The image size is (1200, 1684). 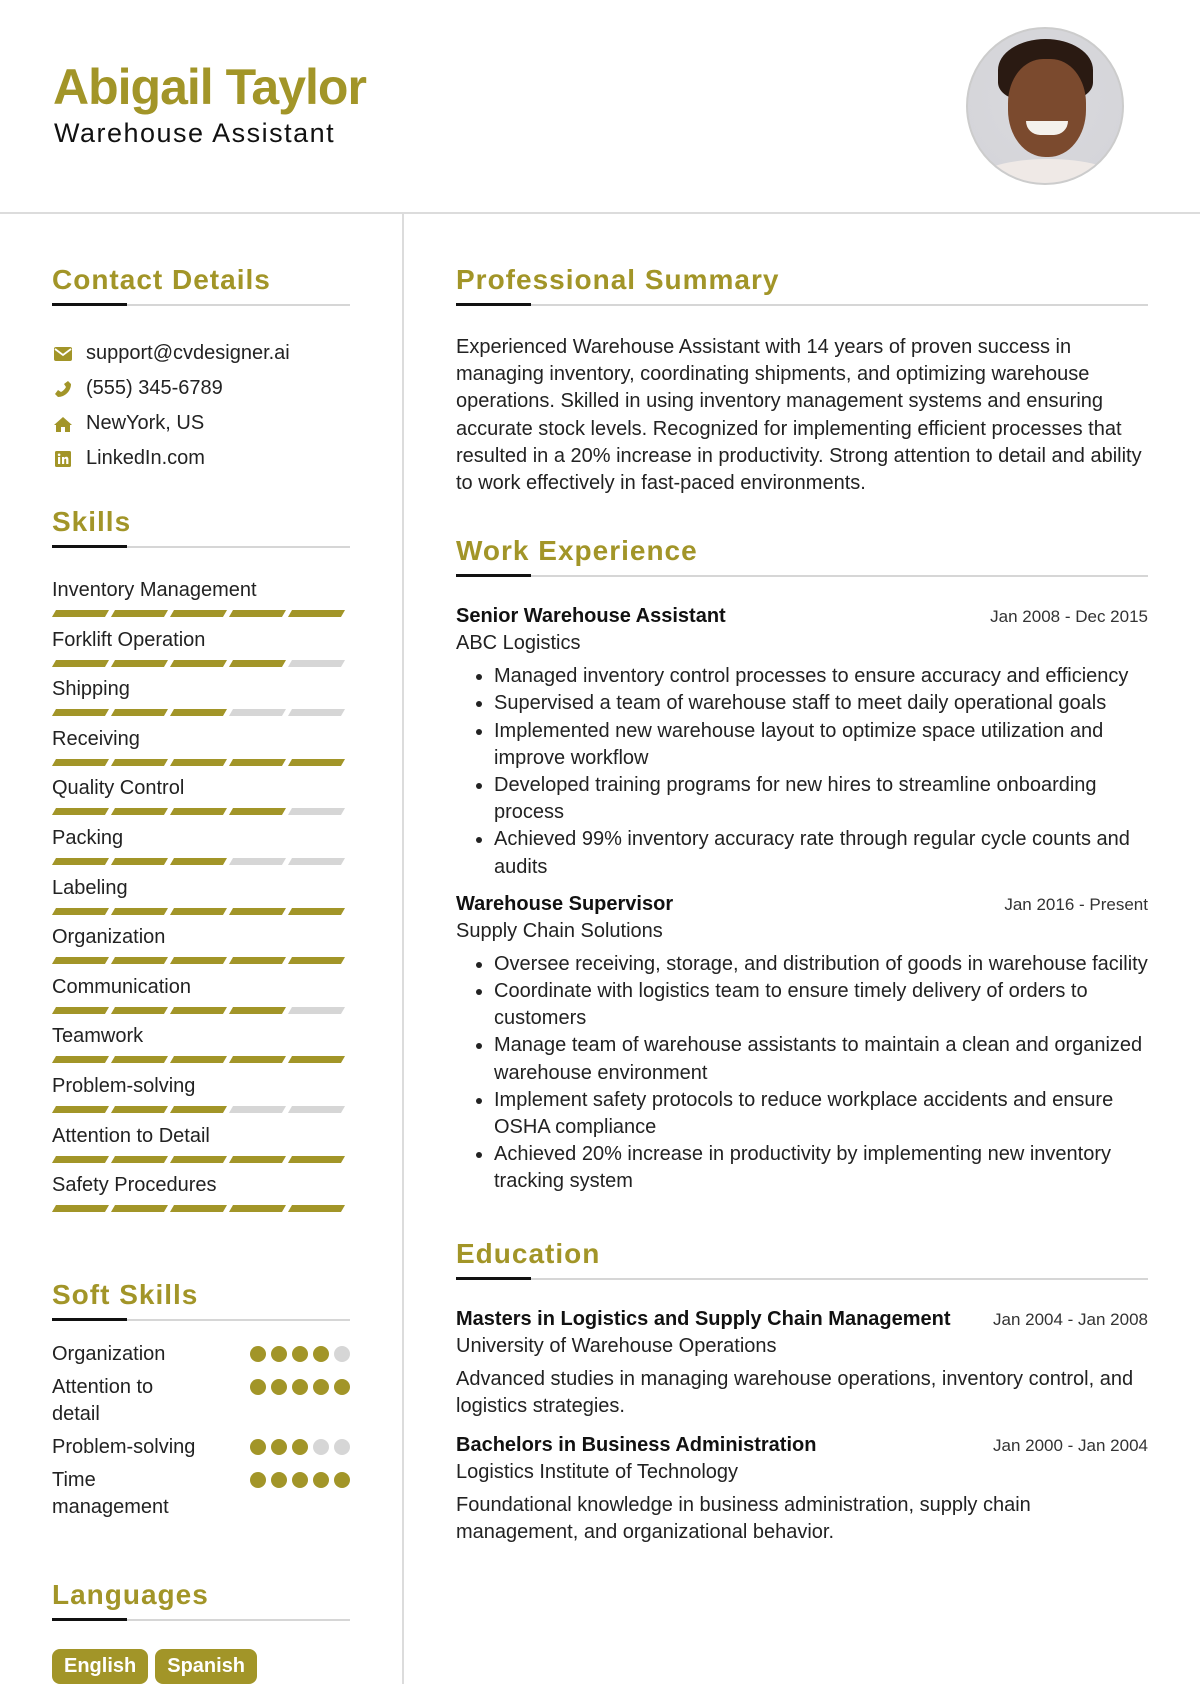 What do you see at coordinates (201, 353) in the screenshot?
I see `contact-email: support@cvdesigner.ai` at bounding box center [201, 353].